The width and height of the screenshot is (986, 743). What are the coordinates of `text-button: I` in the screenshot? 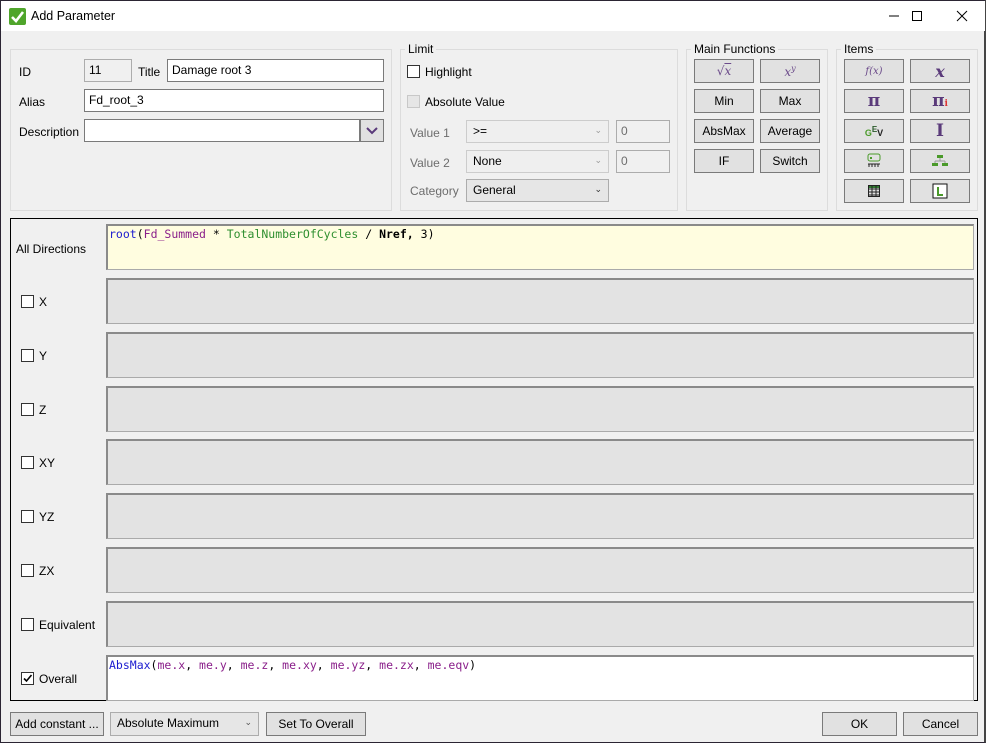 It's located at (940, 131).